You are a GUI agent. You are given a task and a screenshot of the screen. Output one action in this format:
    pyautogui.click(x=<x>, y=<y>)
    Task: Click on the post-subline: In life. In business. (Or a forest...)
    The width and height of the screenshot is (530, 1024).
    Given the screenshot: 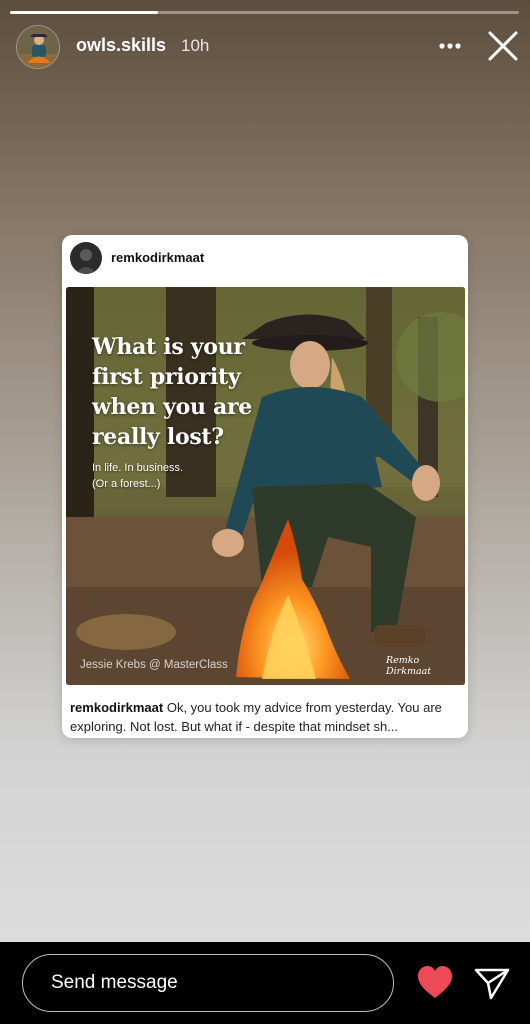 What is the action you would take?
    pyautogui.click(x=137, y=476)
    